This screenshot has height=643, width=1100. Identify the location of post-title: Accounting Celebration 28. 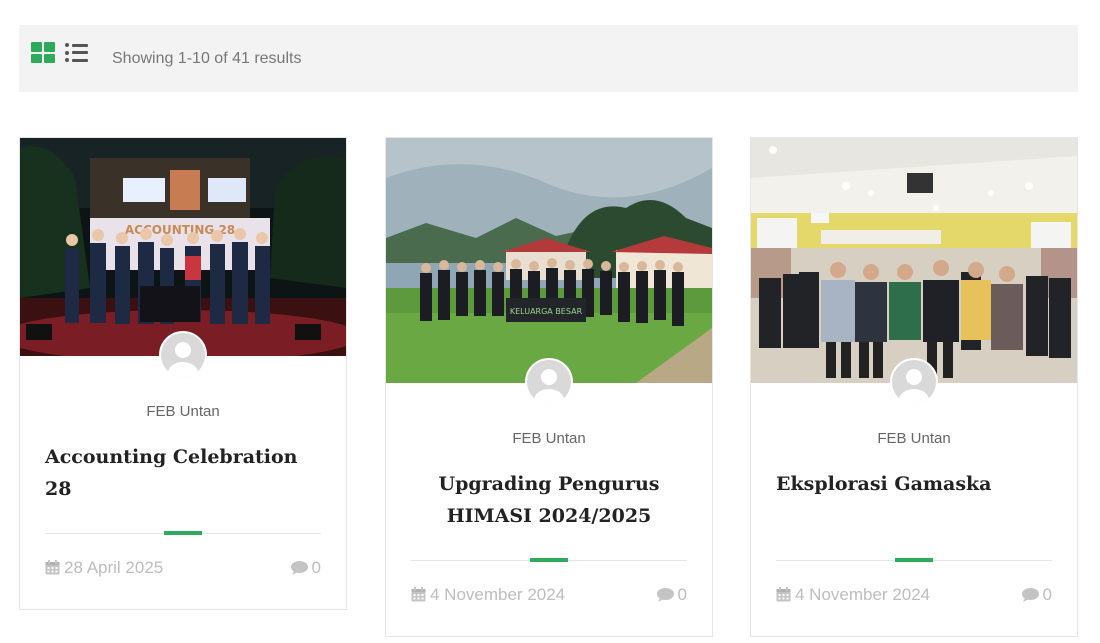
(183, 473).